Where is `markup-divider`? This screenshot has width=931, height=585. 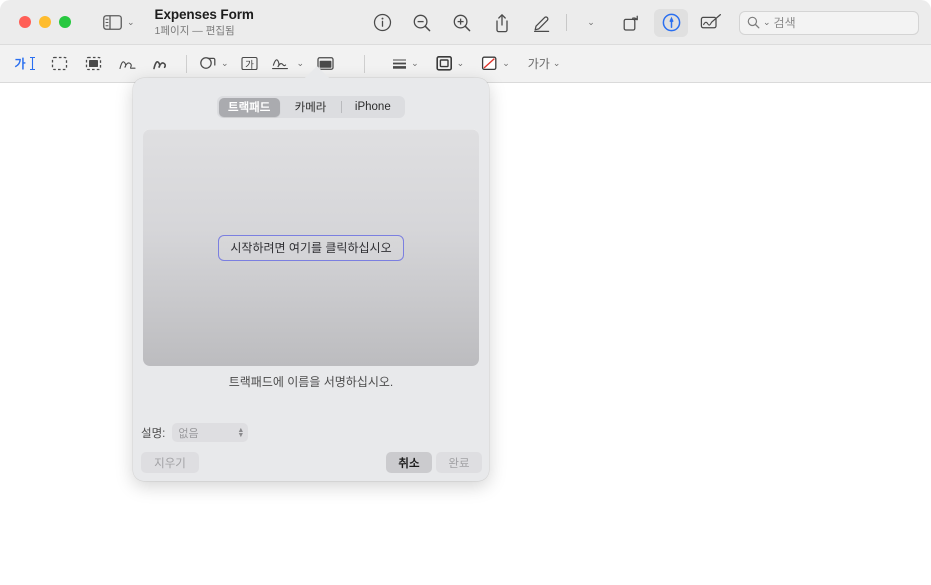
markup-divider is located at coordinates (186, 63).